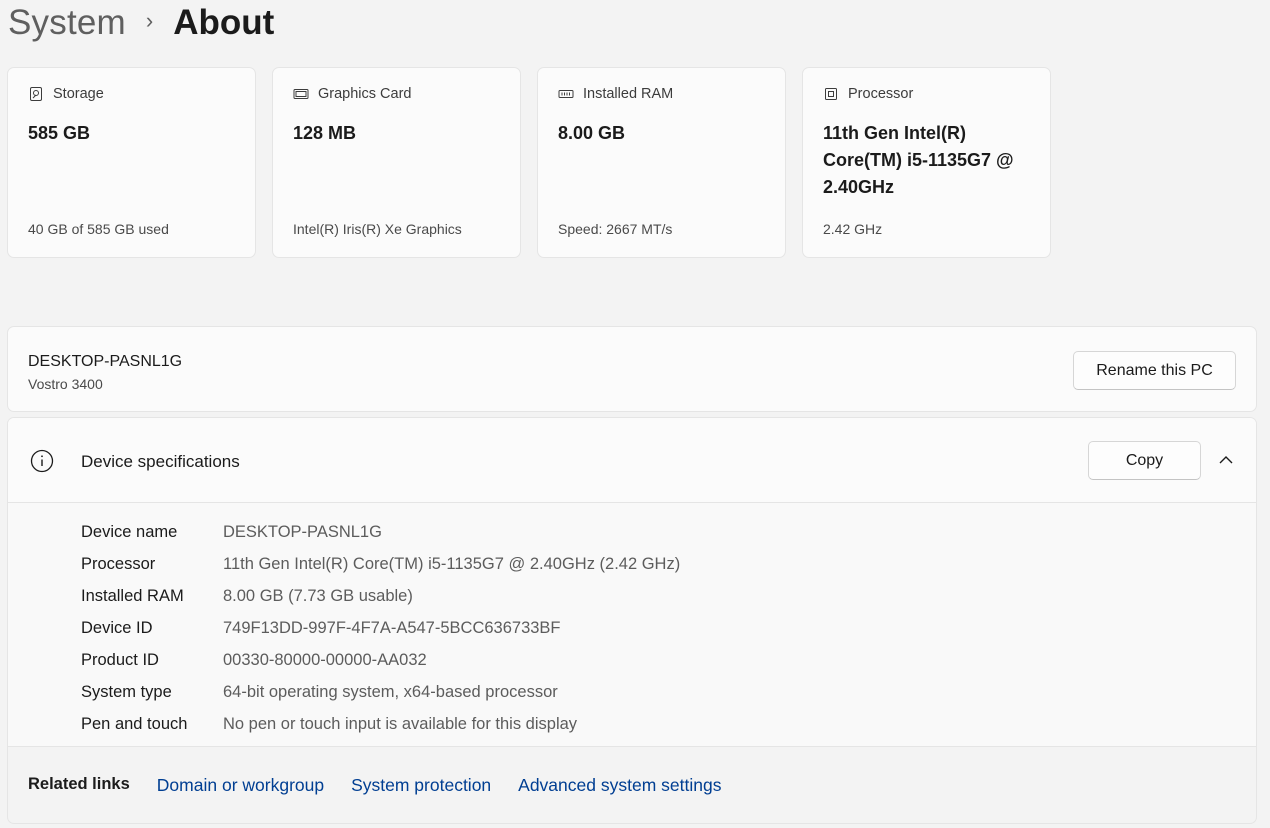 The width and height of the screenshot is (1270, 828). What do you see at coordinates (881, 94) in the screenshot?
I see `processor-label: Processor` at bounding box center [881, 94].